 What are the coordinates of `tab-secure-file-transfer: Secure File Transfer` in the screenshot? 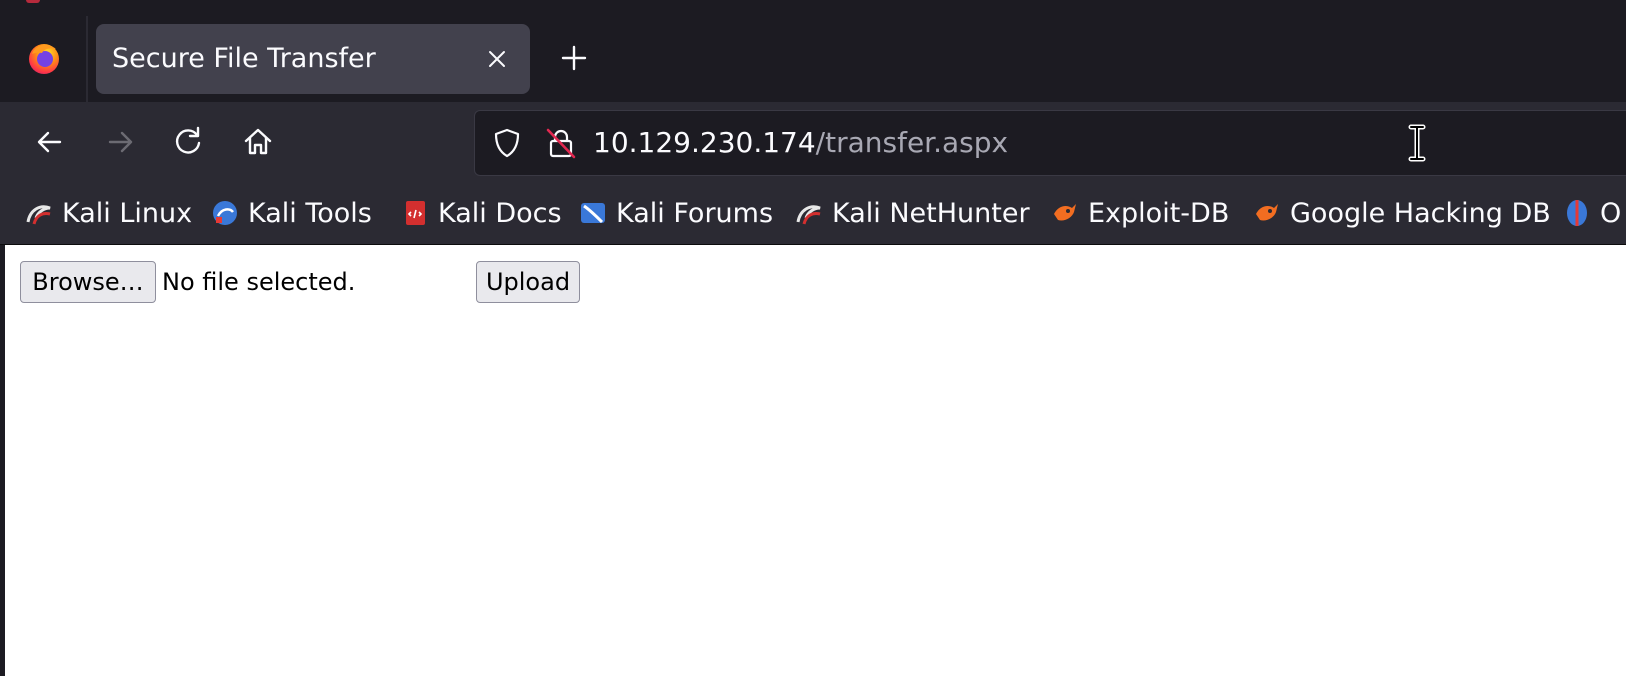 It's located at (313, 59).